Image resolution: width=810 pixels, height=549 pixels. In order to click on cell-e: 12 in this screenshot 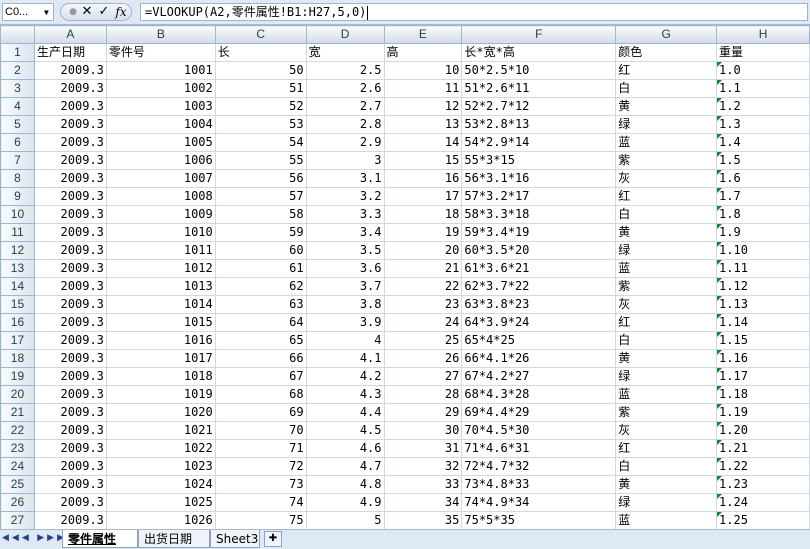, I will do `click(423, 106)`.